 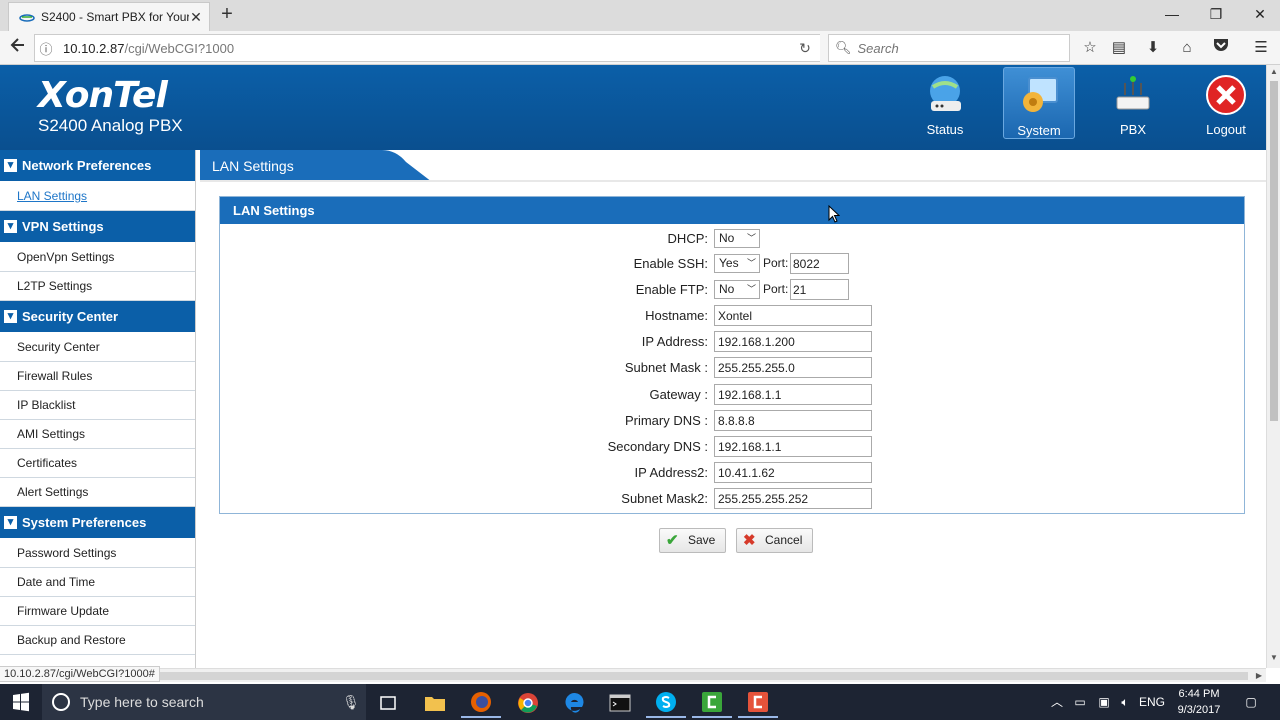 What do you see at coordinates (21, 702) in the screenshot?
I see `windows-start-button` at bounding box center [21, 702].